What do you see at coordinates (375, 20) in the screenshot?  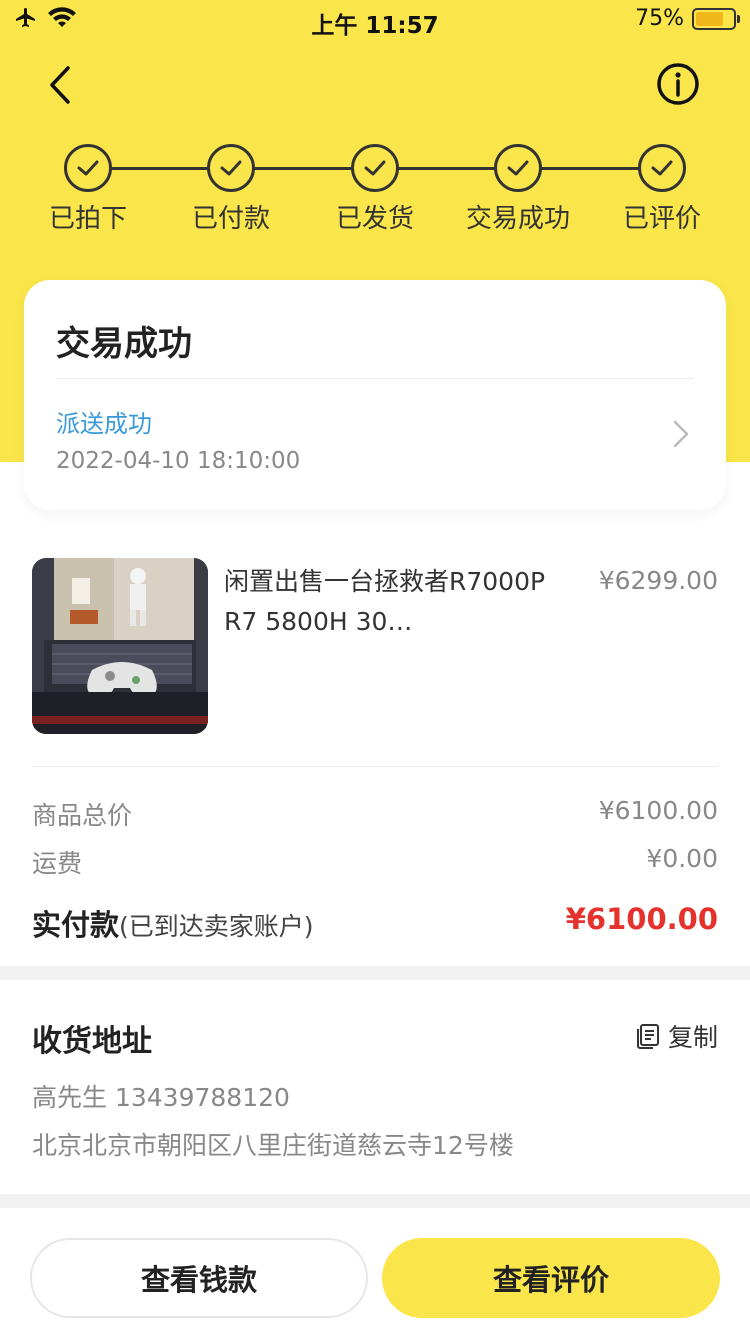 I see `status-bar: 上午 11:57 75%` at bounding box center [375, 20].